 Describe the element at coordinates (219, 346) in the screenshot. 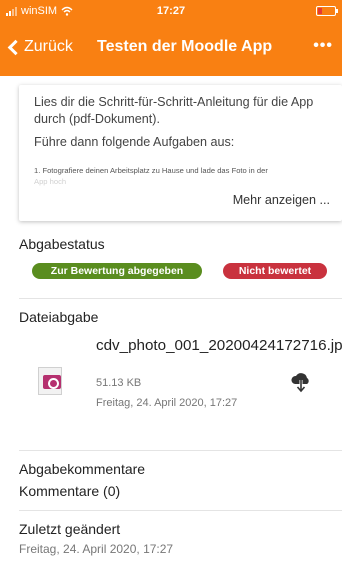

I see `file-name: cdv_photo_001_20200424172716.jpg` at that location.